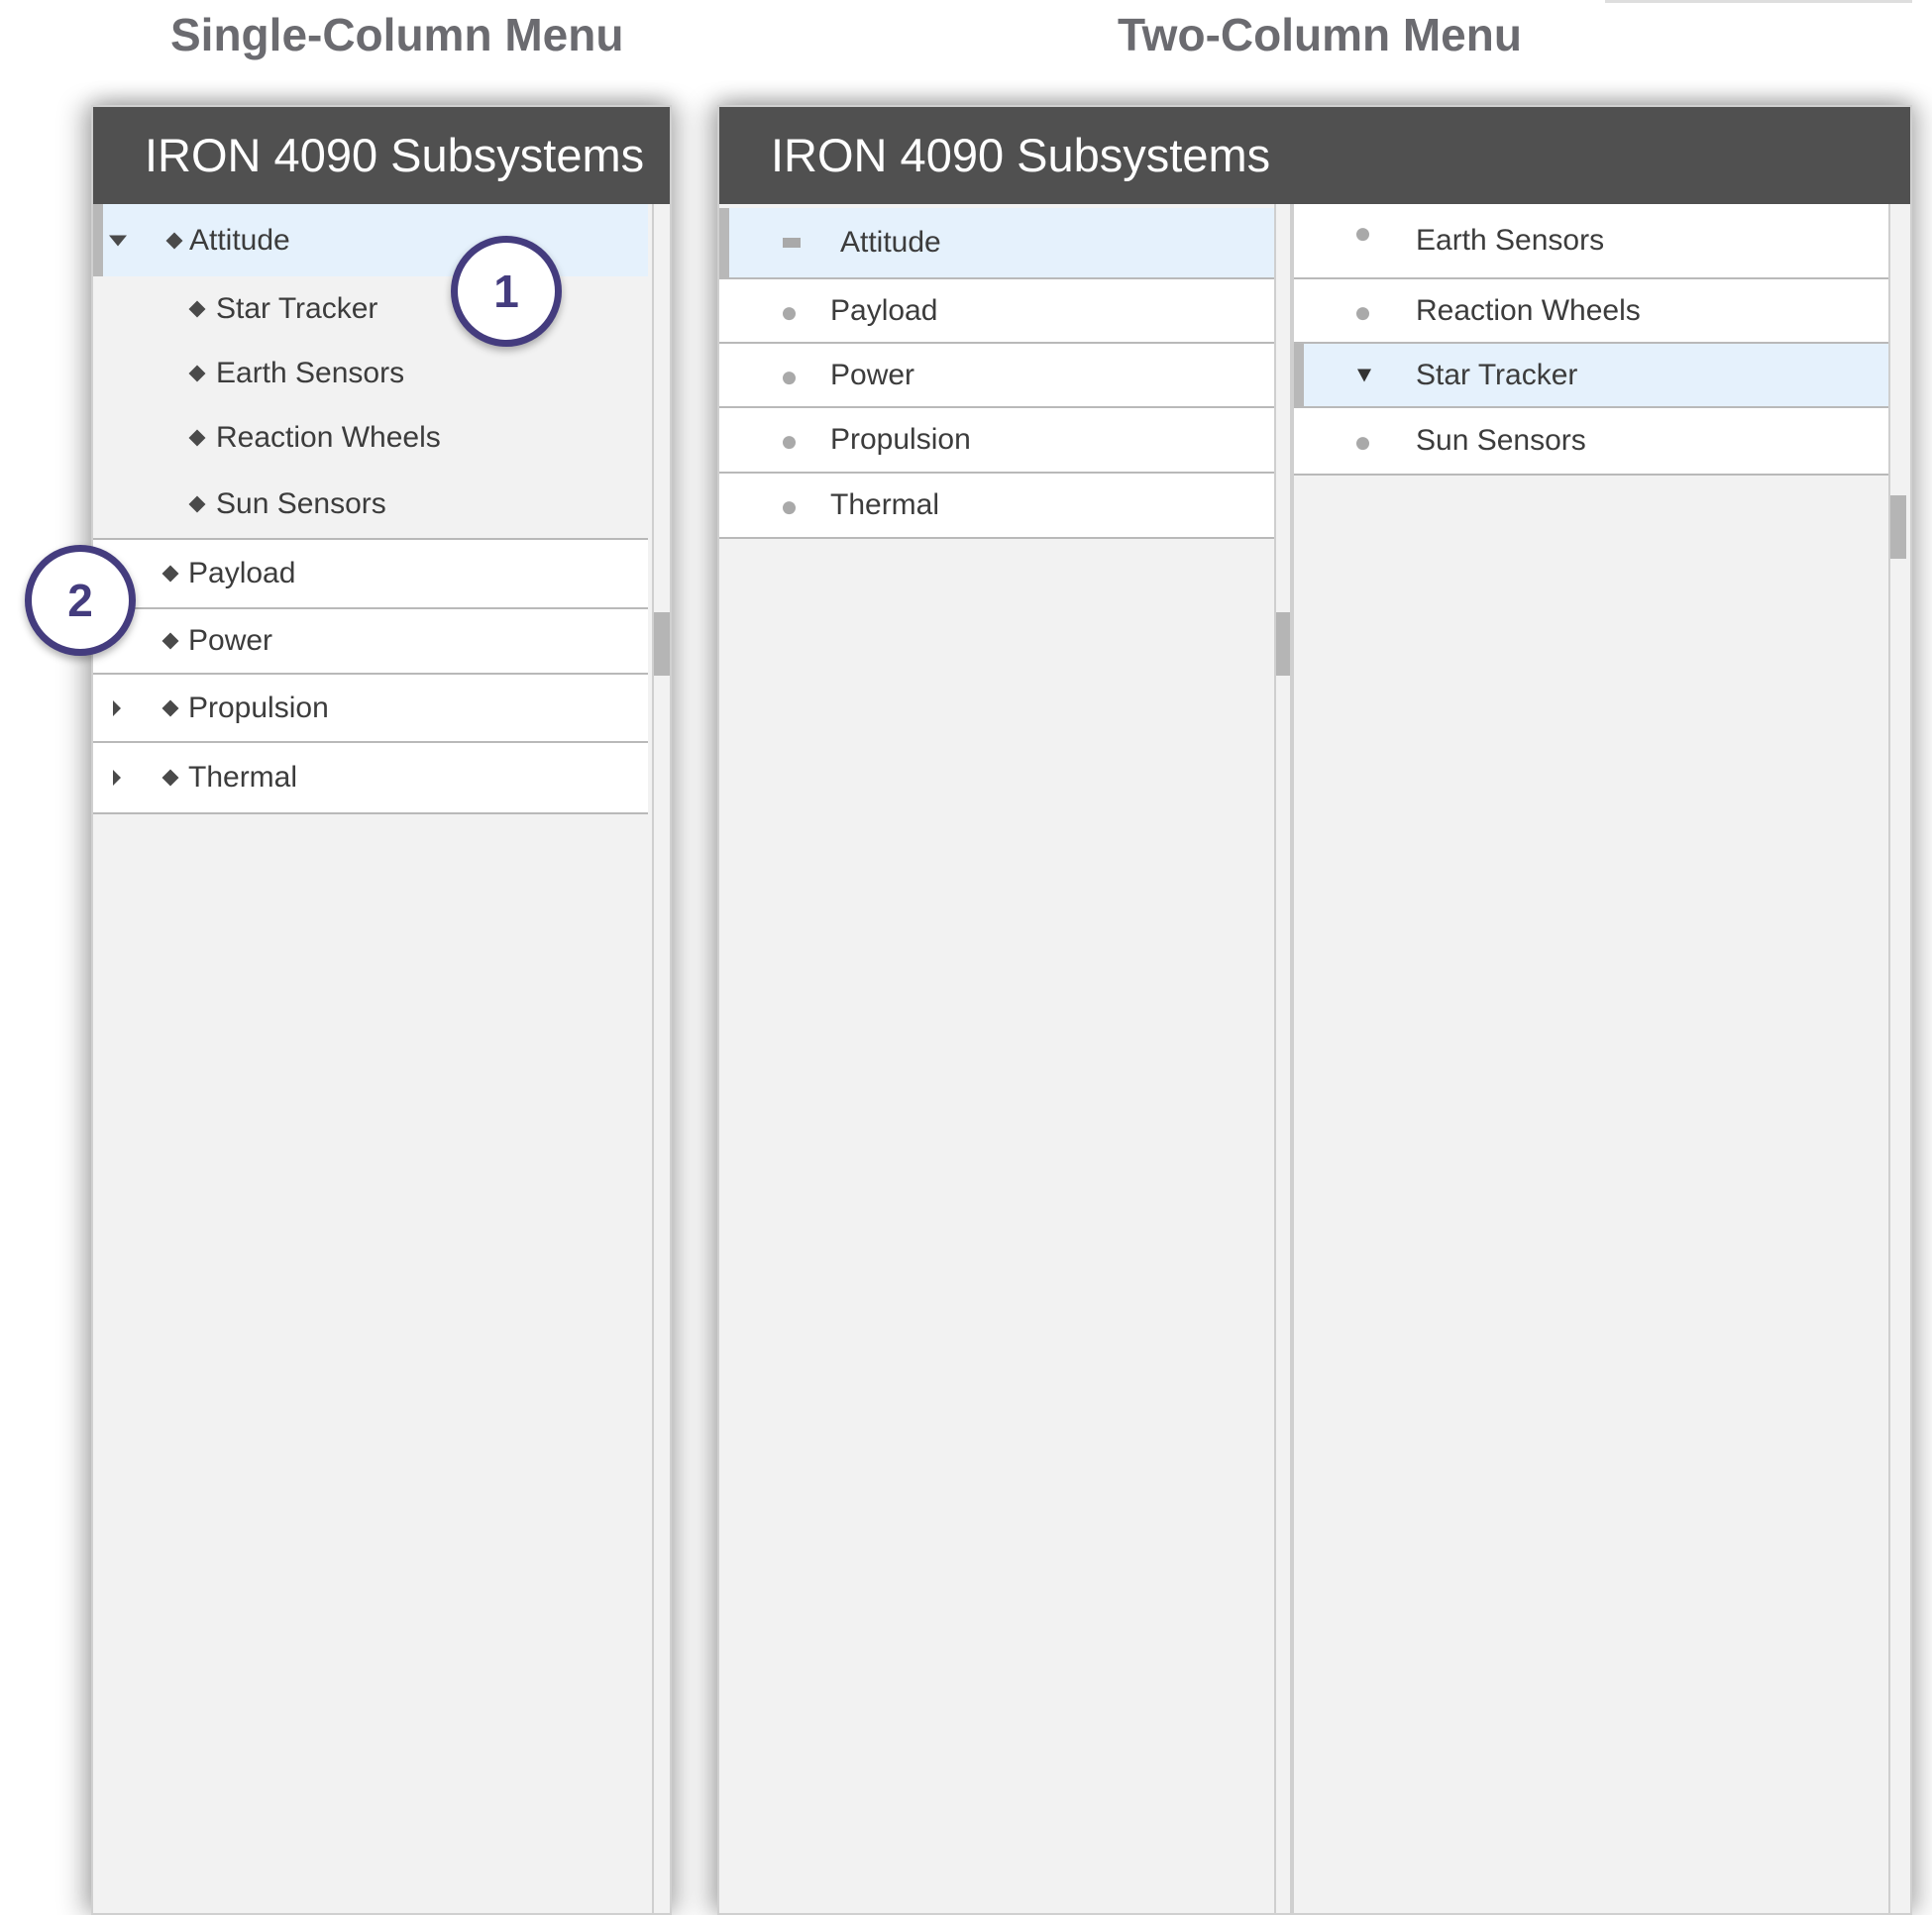 Image resolution: width=1932 pixels, height=1915 pixels. Describe the element at coordinates (1591, 376) in the screenshot. I see `menu-item-star-tracker: Star Tracker` at that location.